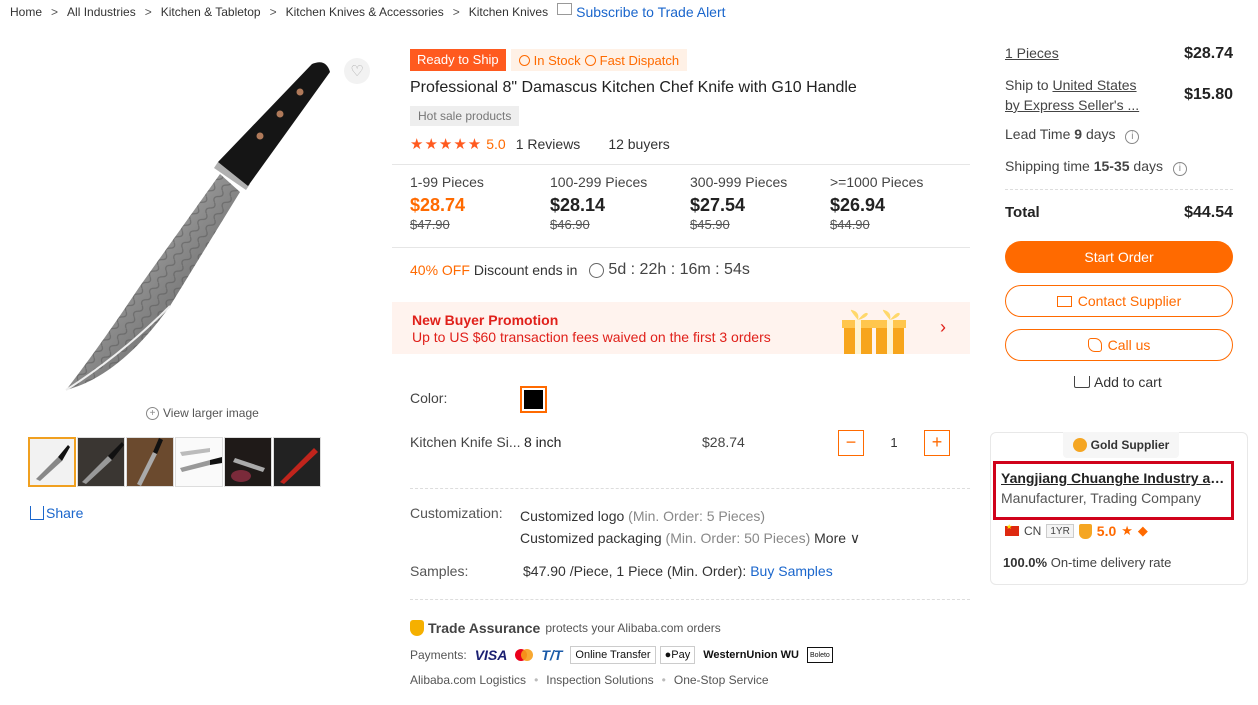 The image size is (1258, 705). I want to click on color-swatch-black, so click(533, 399).